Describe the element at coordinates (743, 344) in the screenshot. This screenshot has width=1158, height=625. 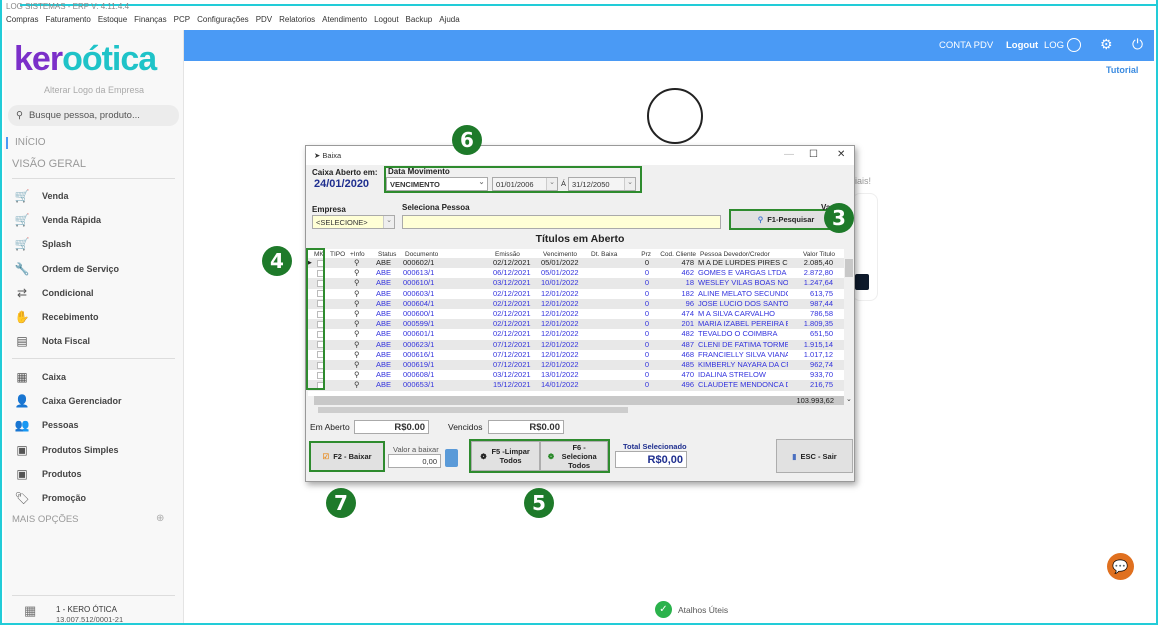
I see `cell-pessoa: CLENI DE FATIMA TORME` at that location.